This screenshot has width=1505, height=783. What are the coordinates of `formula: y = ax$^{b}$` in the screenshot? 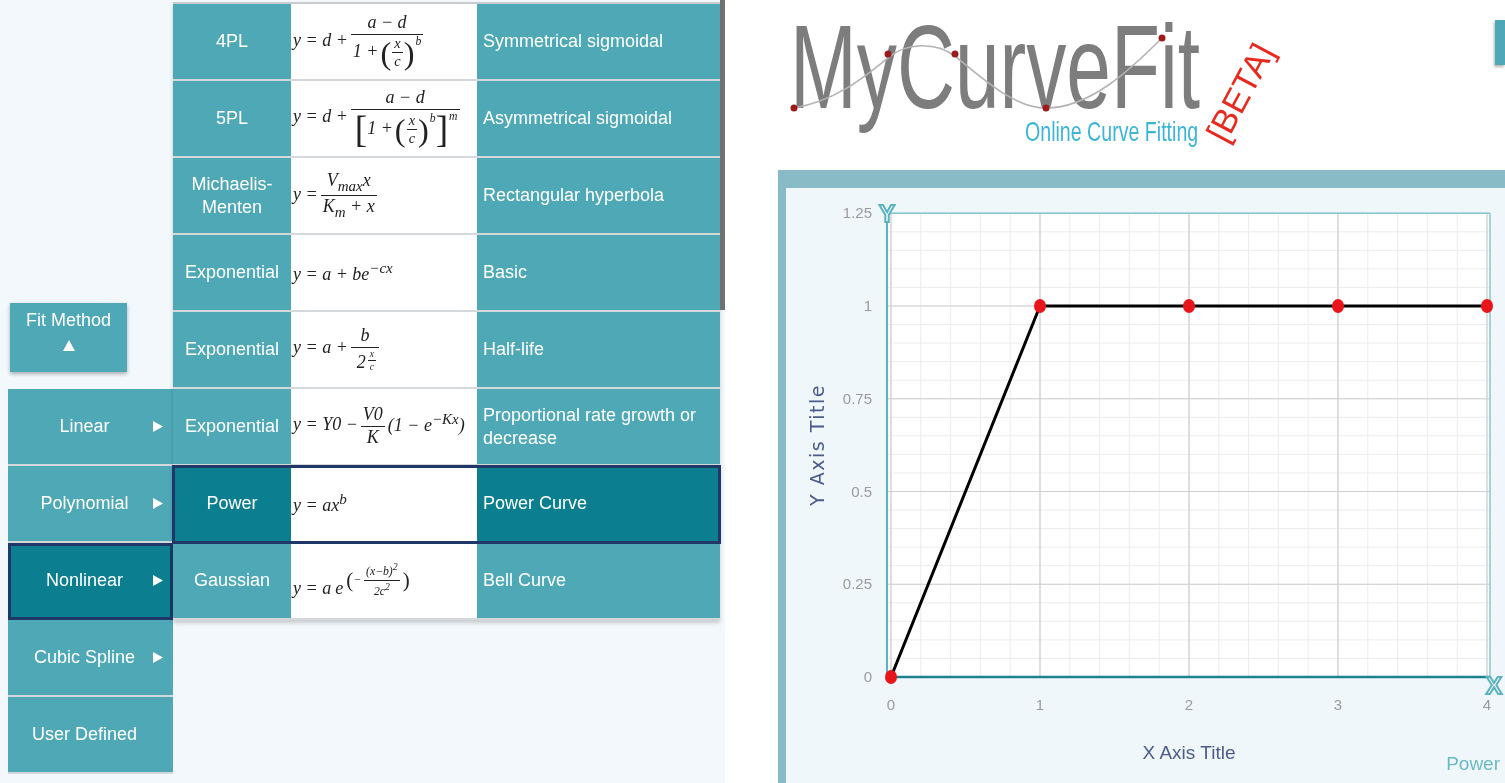 It's located at (320, 503).